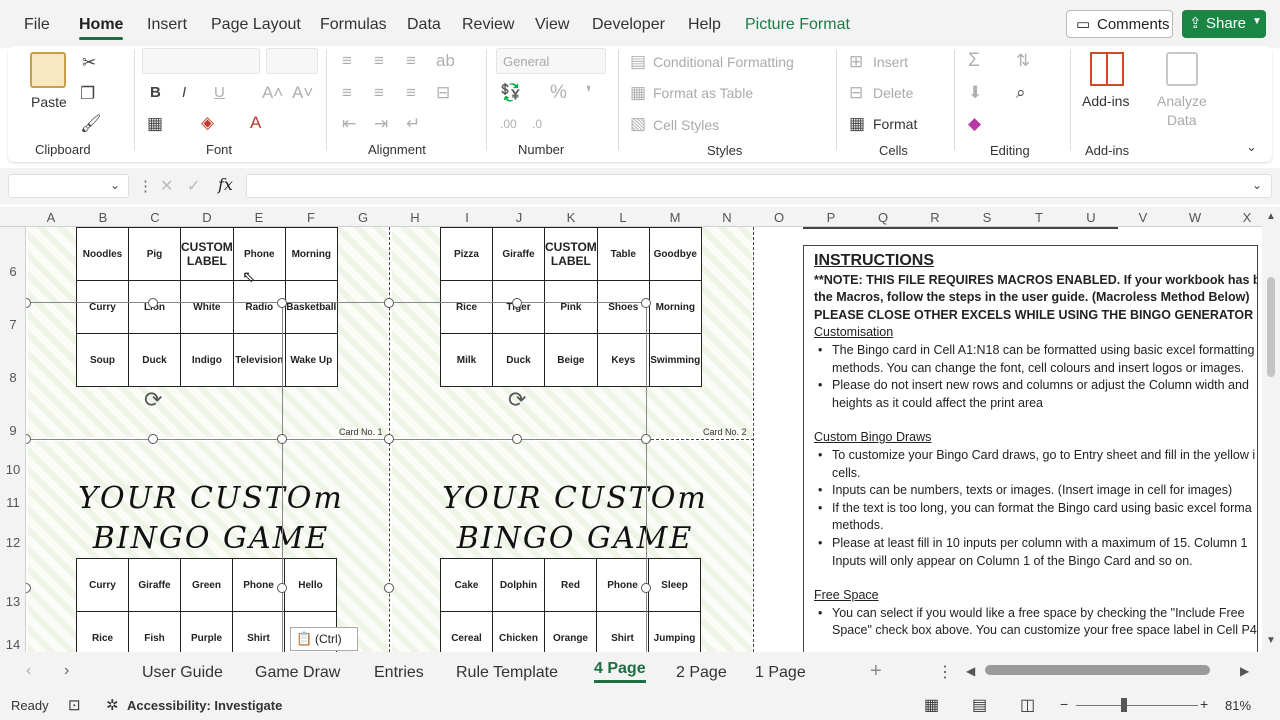 This screenshot has width=1280, height=720. What do you see at coordinates (112, 705) in the screenshot?
I see `accessibility-icon: ✲` at bounding box center [112, 705].